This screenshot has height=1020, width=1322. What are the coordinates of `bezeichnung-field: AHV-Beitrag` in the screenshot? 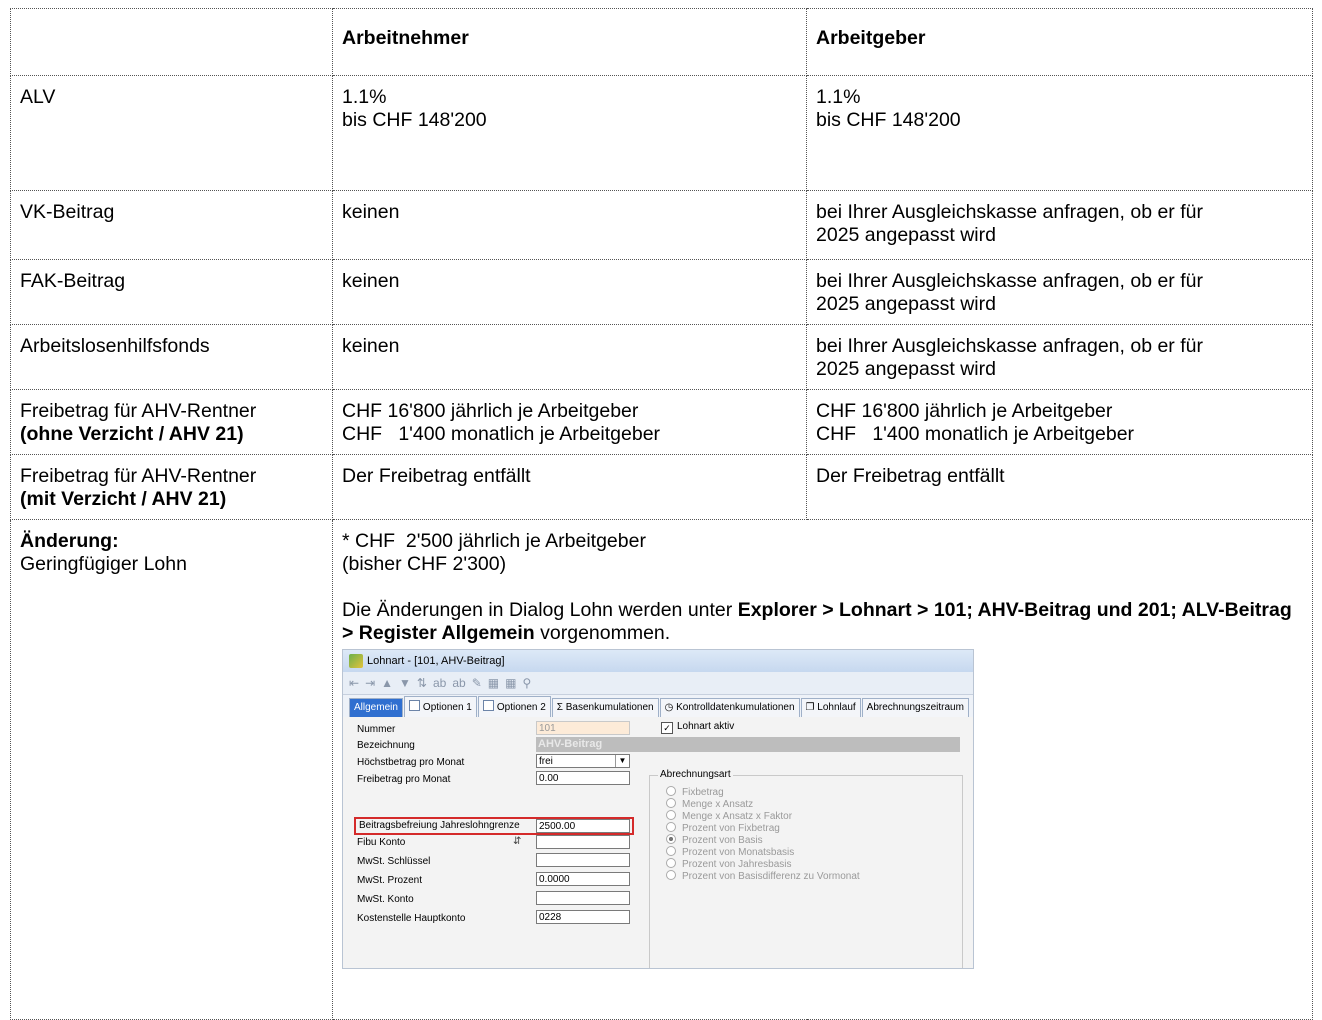 It's located at (748, 744).